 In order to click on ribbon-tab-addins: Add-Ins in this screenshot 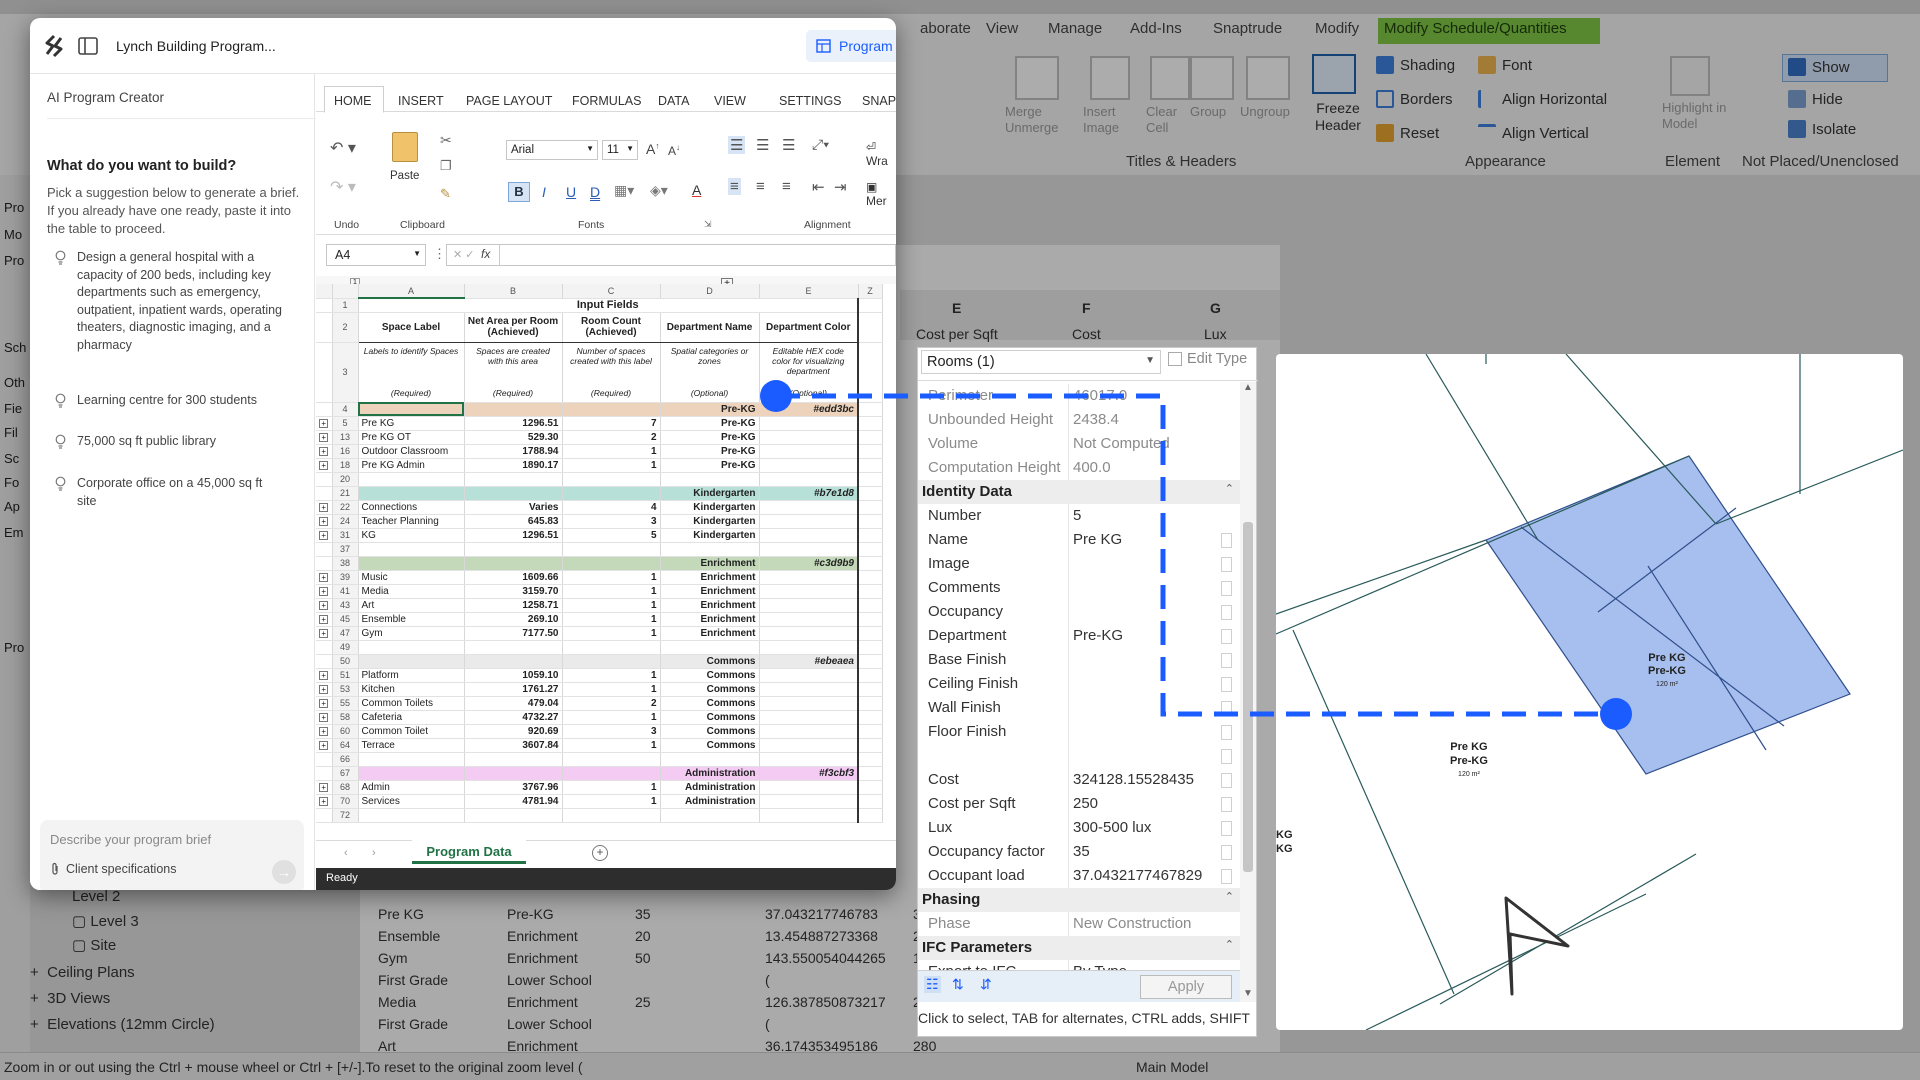, I will do `click(1156, 28)`.